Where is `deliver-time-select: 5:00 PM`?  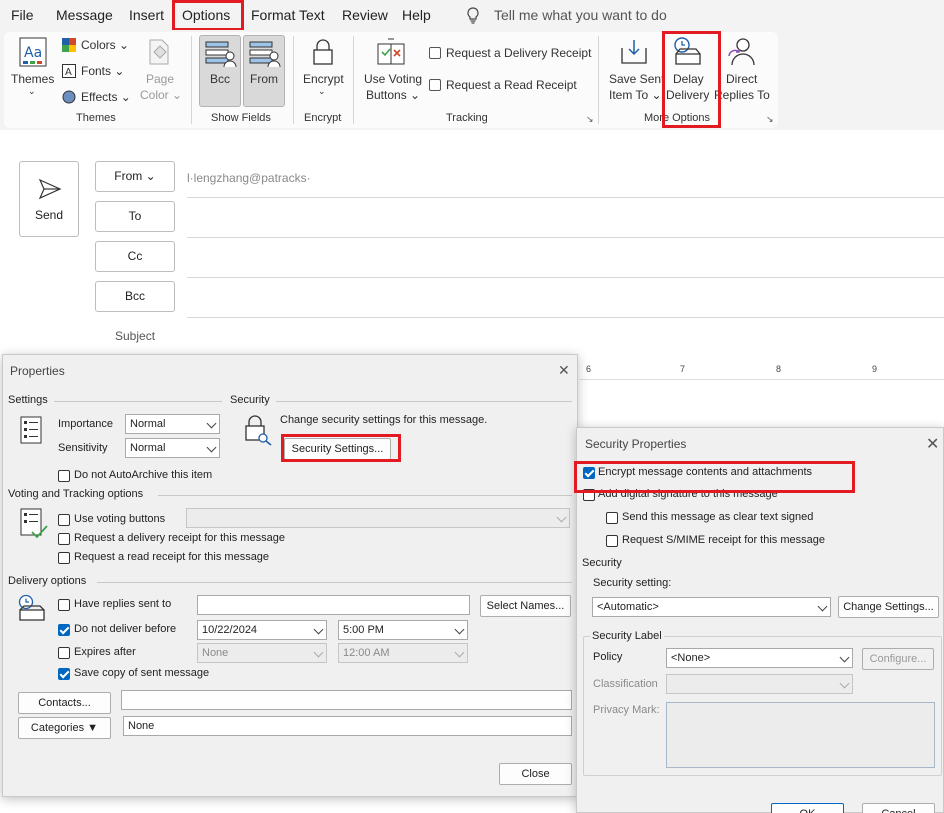
deliver-time-select: 5:00 PM is located at coordinates (403, 630).